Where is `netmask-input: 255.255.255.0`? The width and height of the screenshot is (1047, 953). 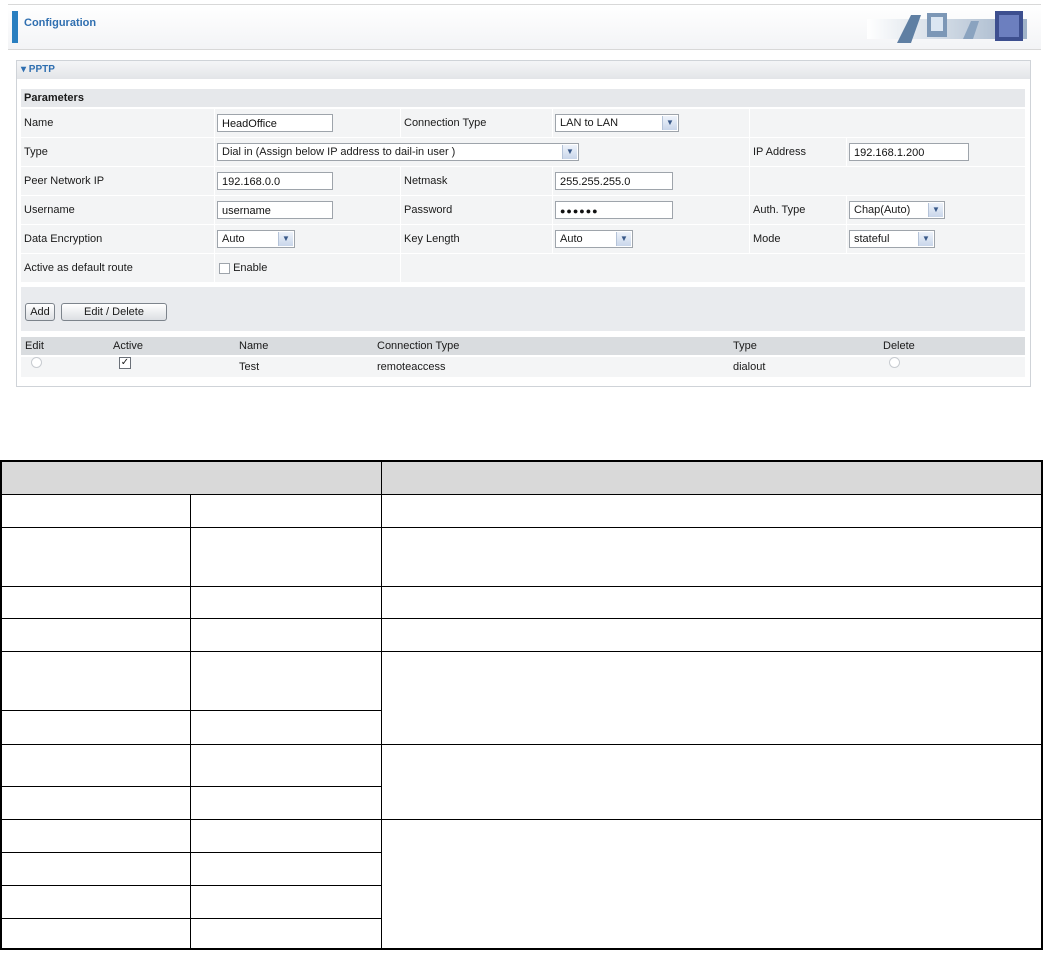 netmask-input: 255.255.255.0 is located at coordinates (614, 181).